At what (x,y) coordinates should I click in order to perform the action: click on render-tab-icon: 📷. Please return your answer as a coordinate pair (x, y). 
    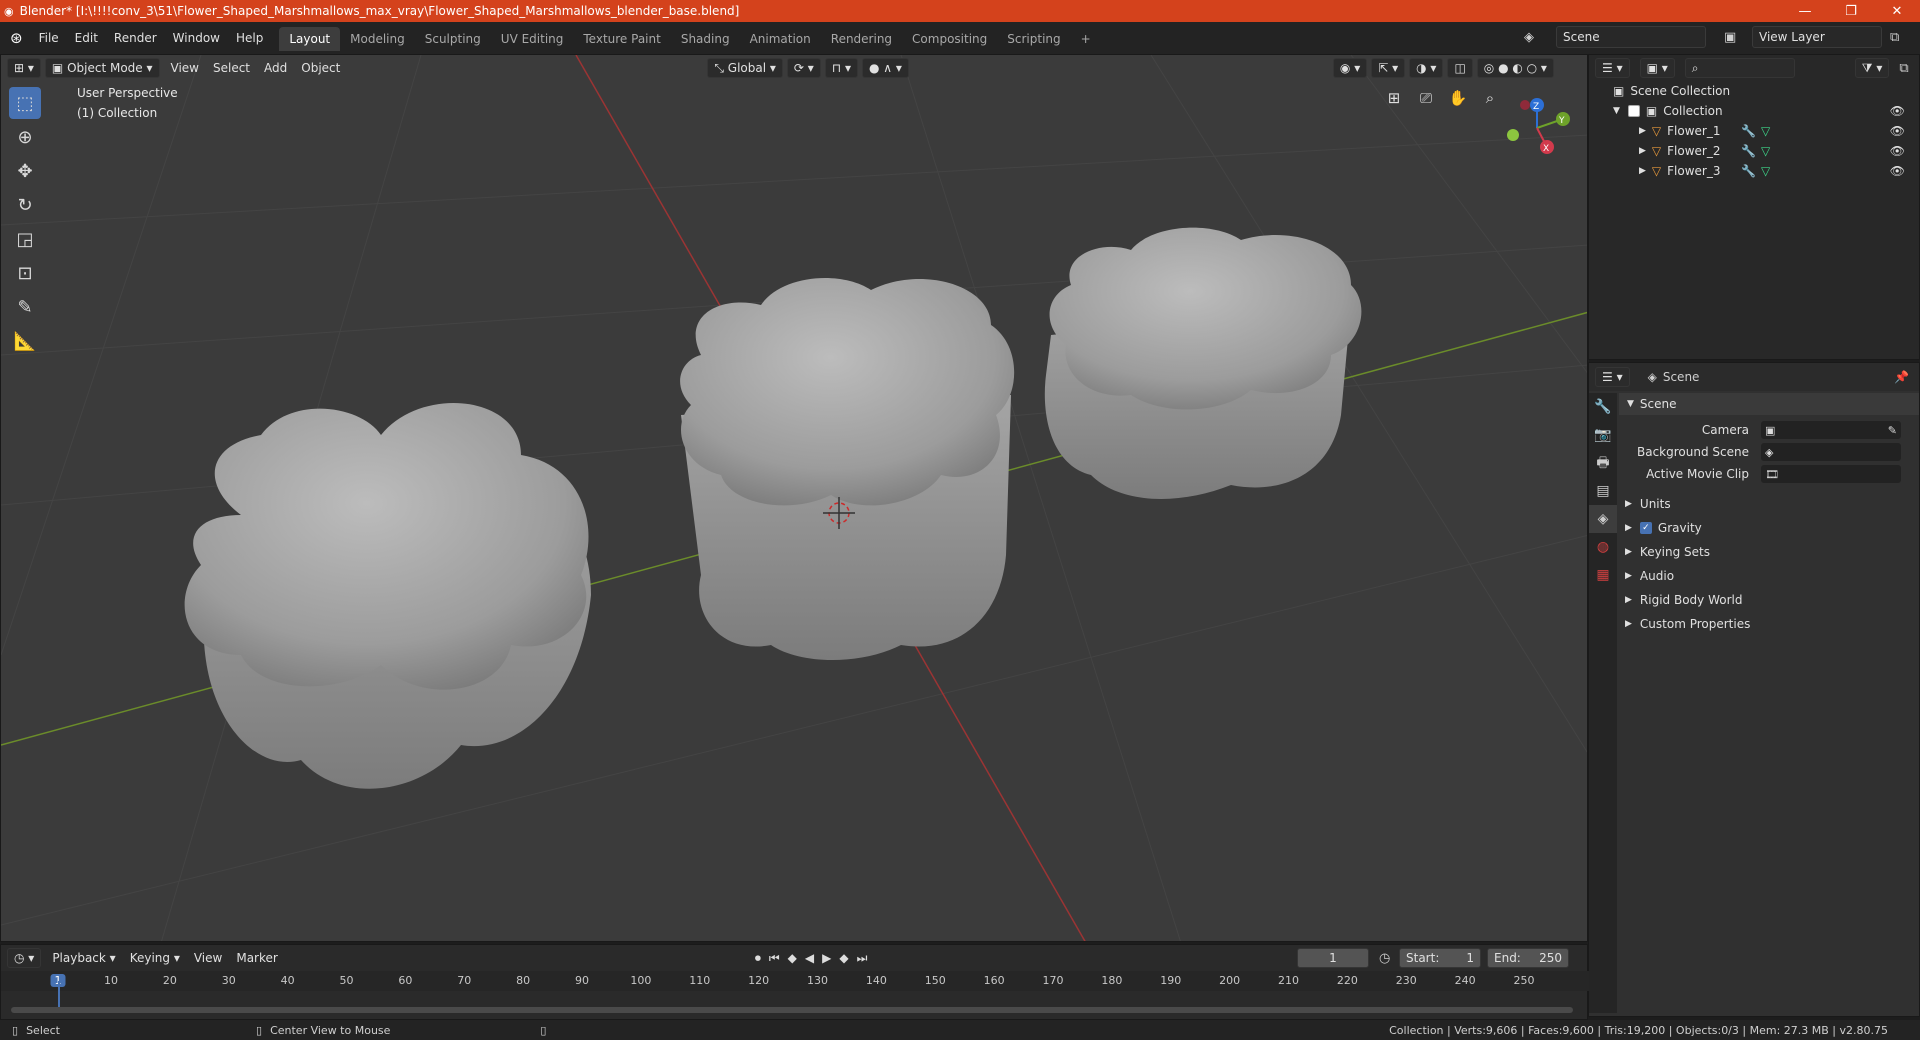
    Looking at the image, I should click on (1603, 435).